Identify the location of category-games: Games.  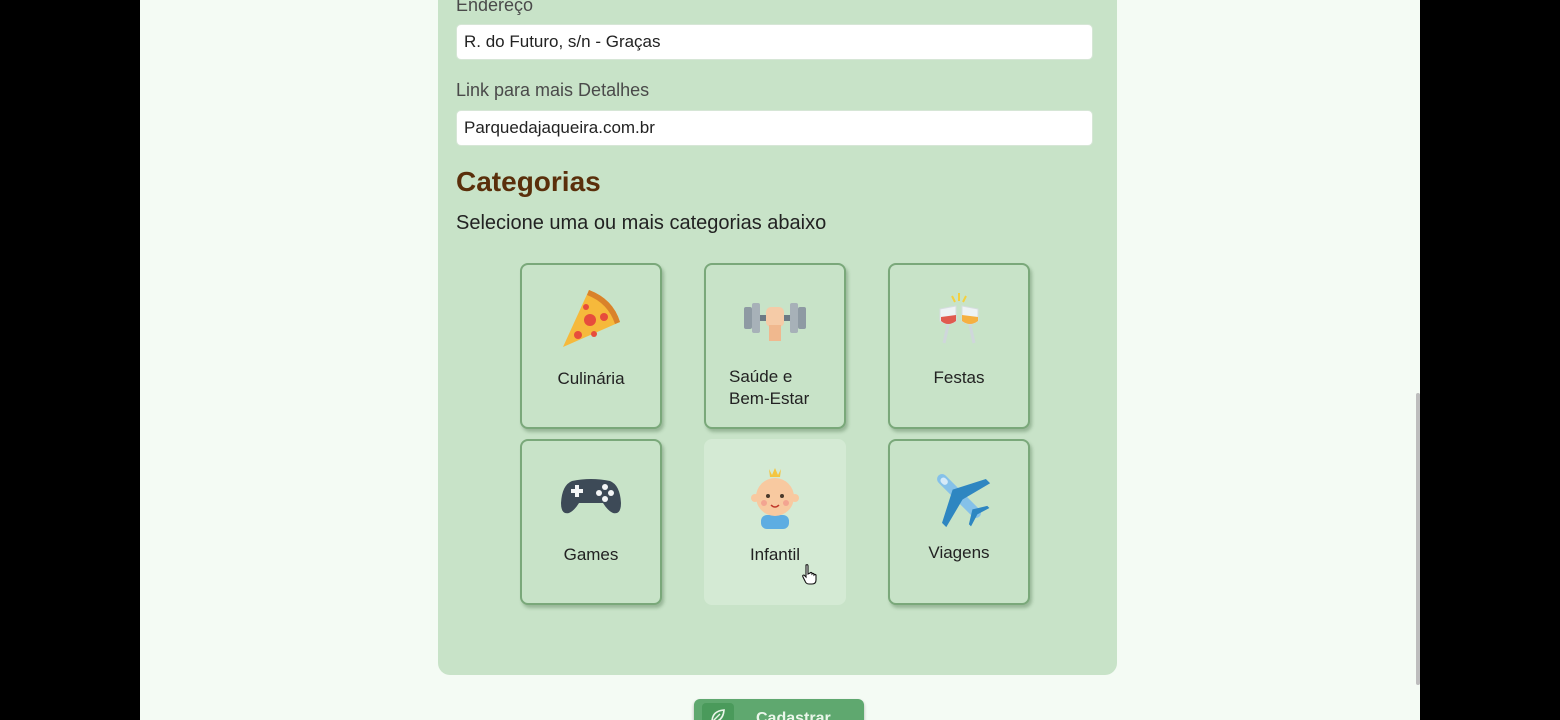
(591, 522).